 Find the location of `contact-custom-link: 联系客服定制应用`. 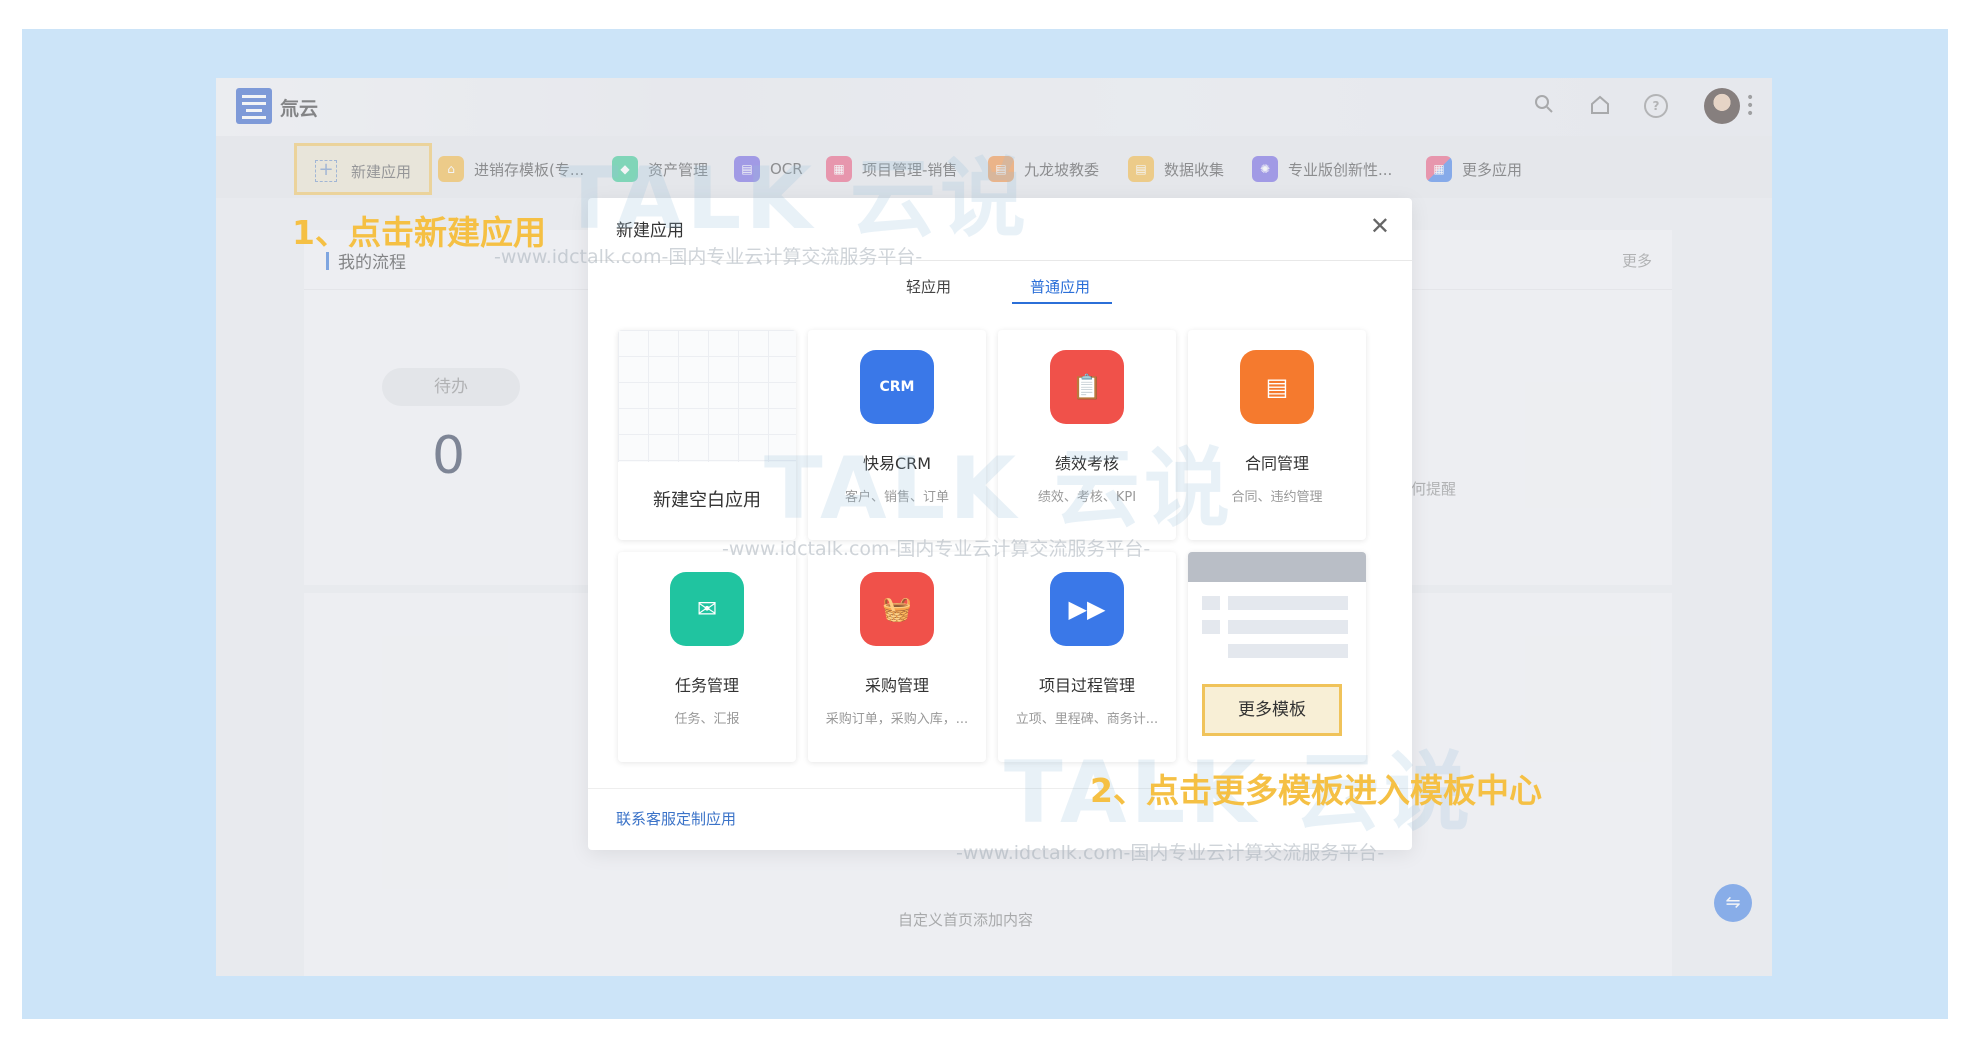

contact-custom-link: 联系客服定制应用 is located at coordinates (676, 818).